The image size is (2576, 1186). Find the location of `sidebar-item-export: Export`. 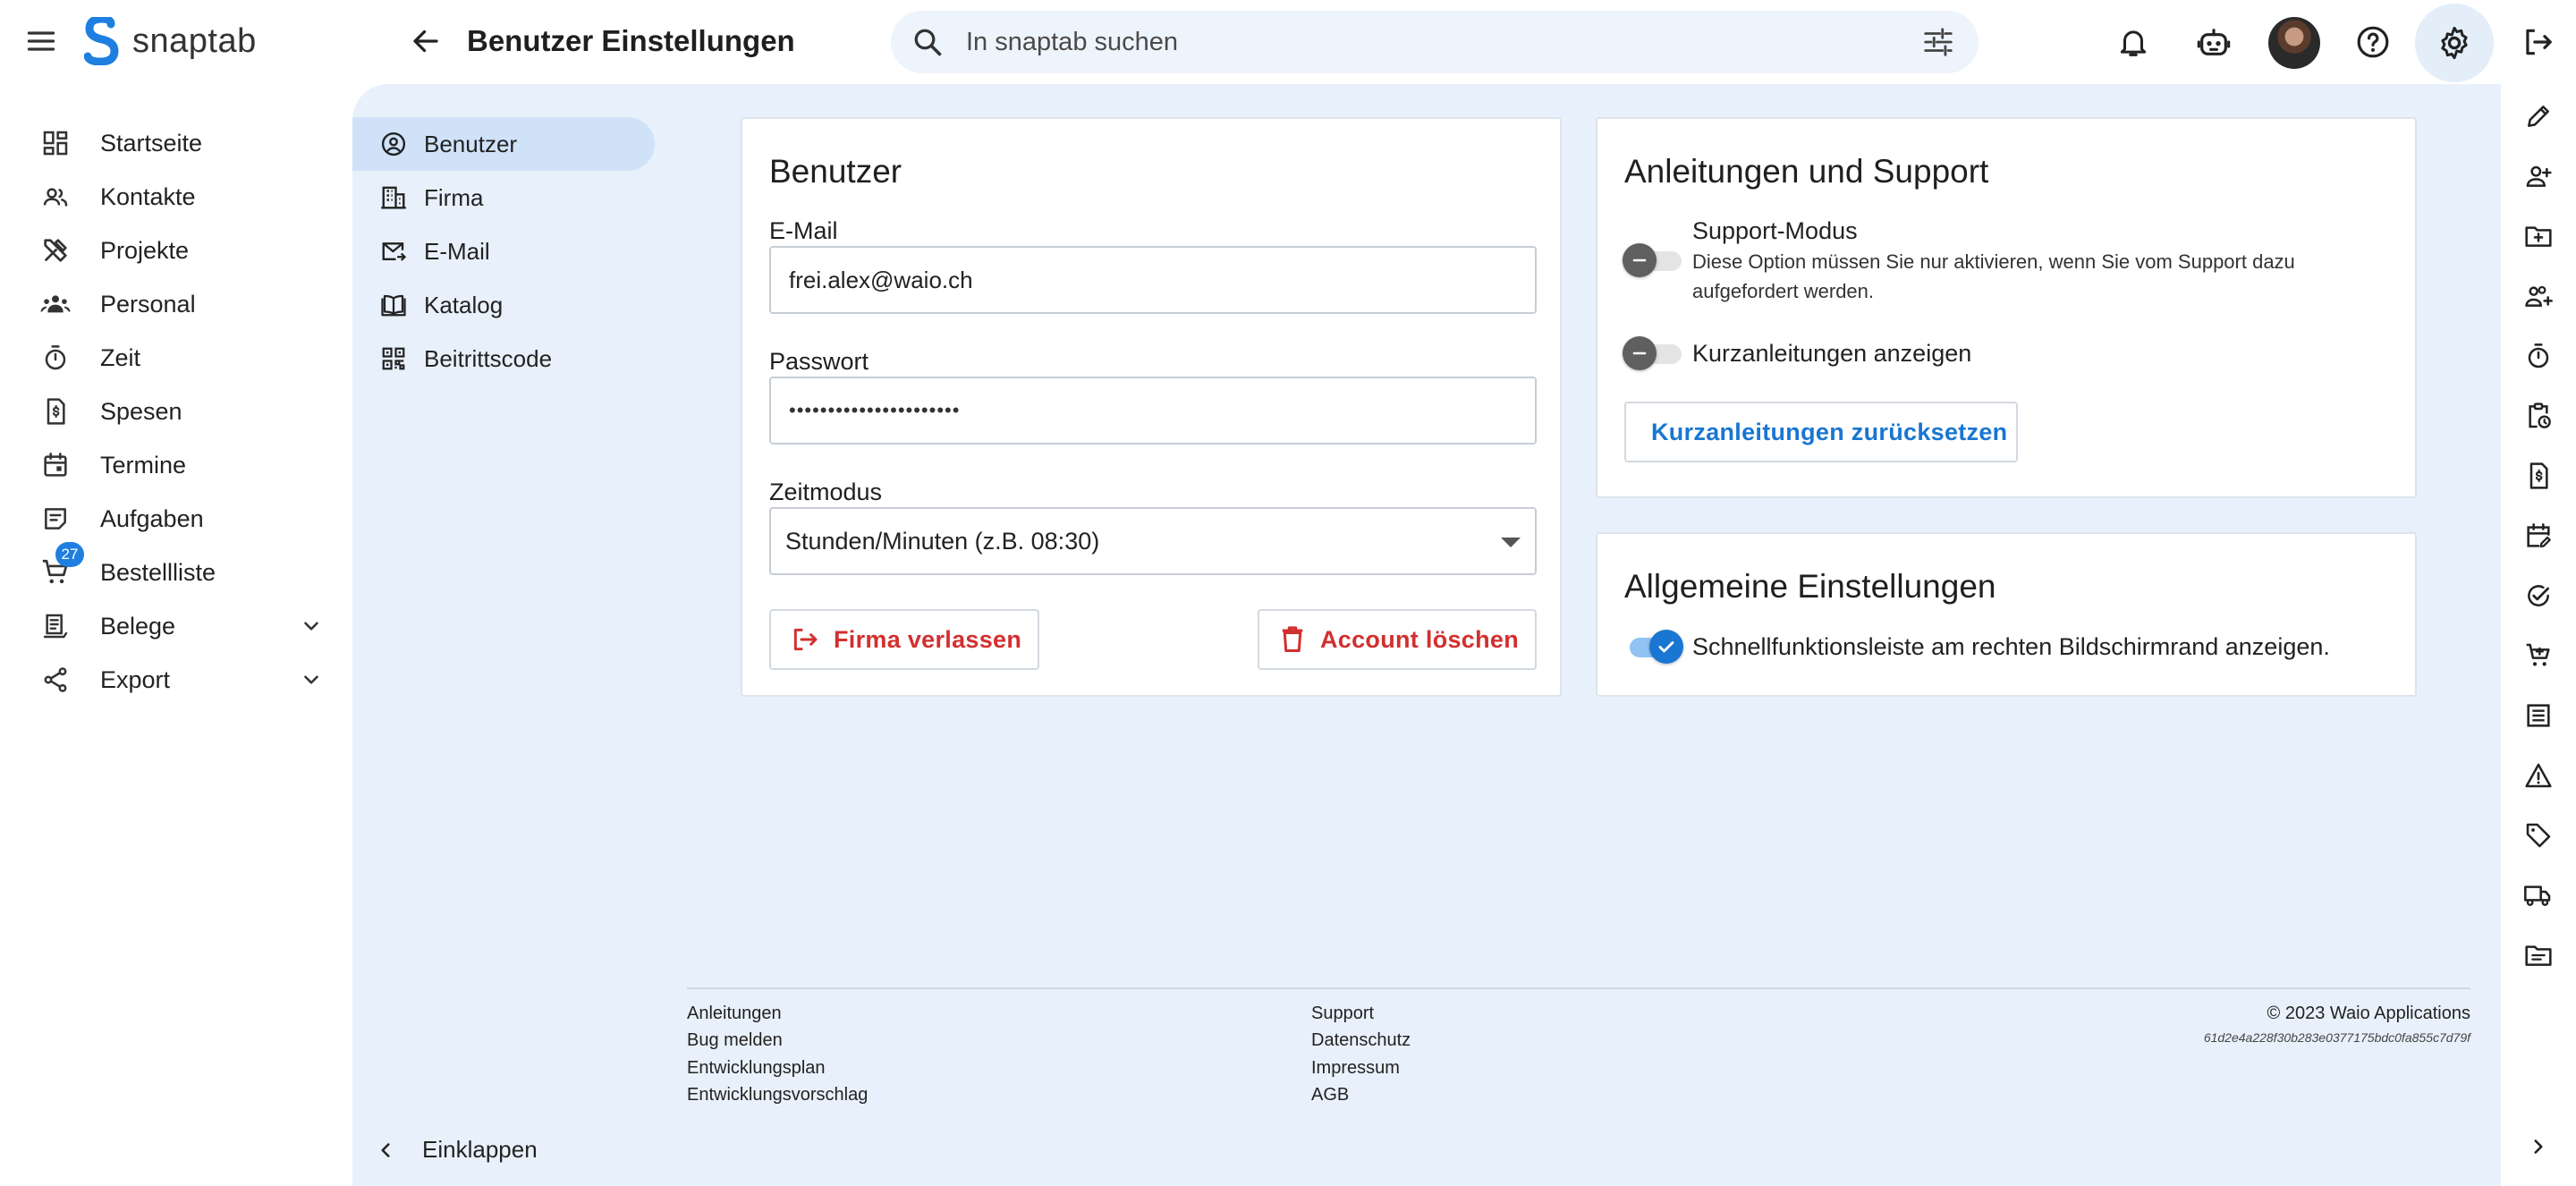

sidebar-item-export: Export is located at coordinates (176, 680).